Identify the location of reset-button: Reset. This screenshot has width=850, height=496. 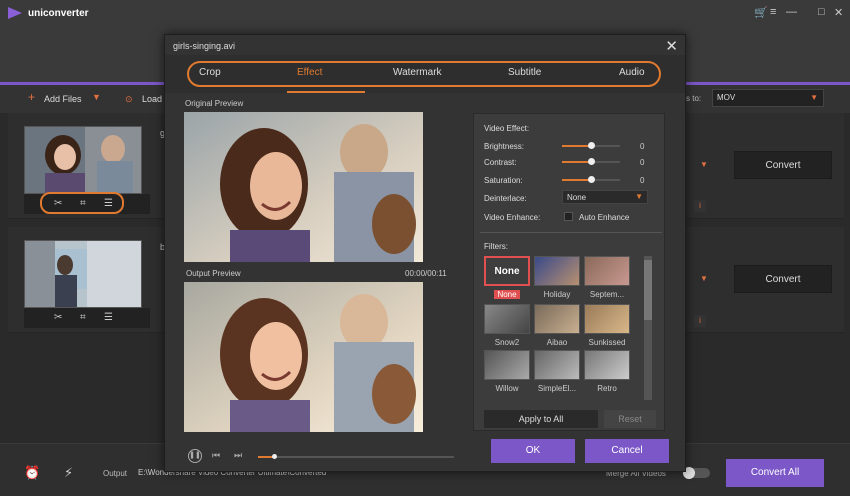
(630, 419).